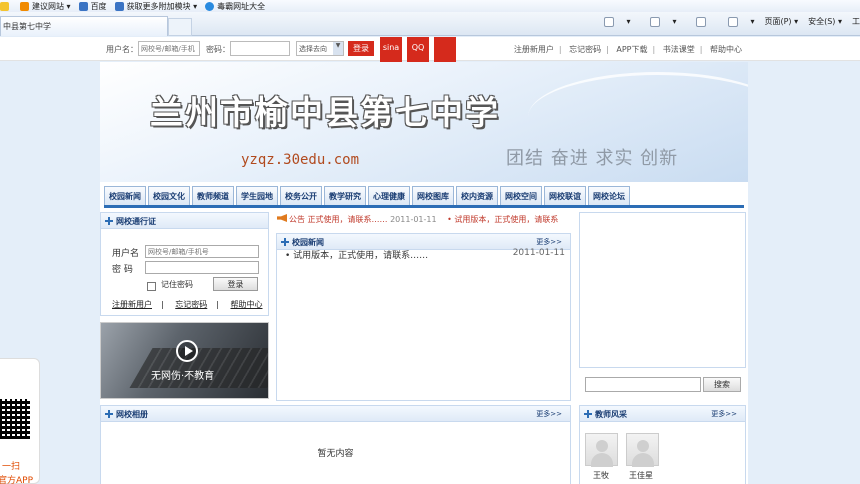  I want to click on rss-icon, so click(655, 21).